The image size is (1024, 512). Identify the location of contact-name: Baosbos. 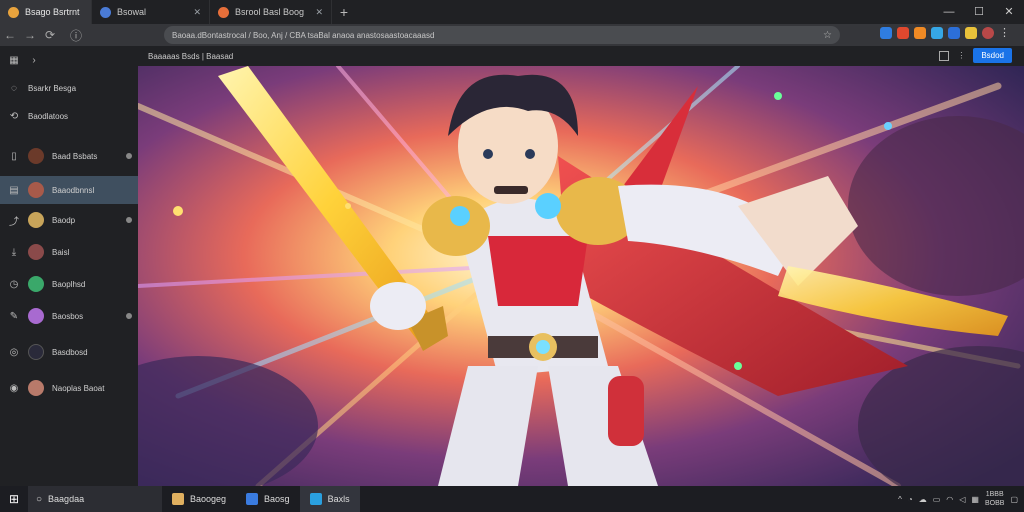
(68, 316).